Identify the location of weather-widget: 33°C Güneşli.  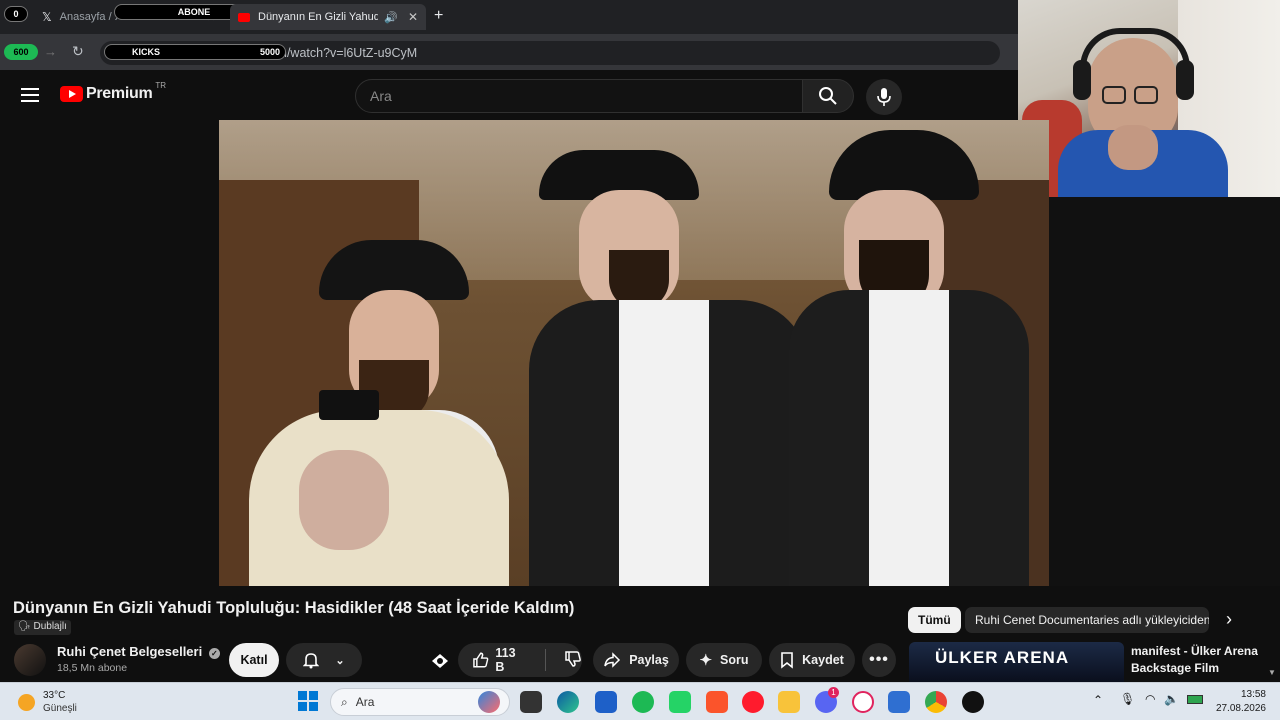
(47, 702).